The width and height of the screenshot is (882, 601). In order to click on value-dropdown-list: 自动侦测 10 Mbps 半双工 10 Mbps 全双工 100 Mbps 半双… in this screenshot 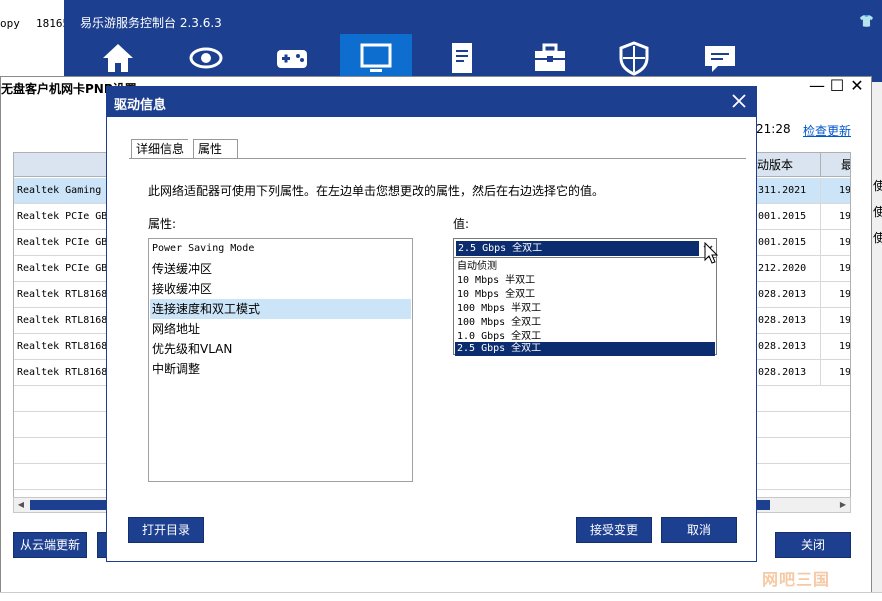, I will do `click(585, 306)`.